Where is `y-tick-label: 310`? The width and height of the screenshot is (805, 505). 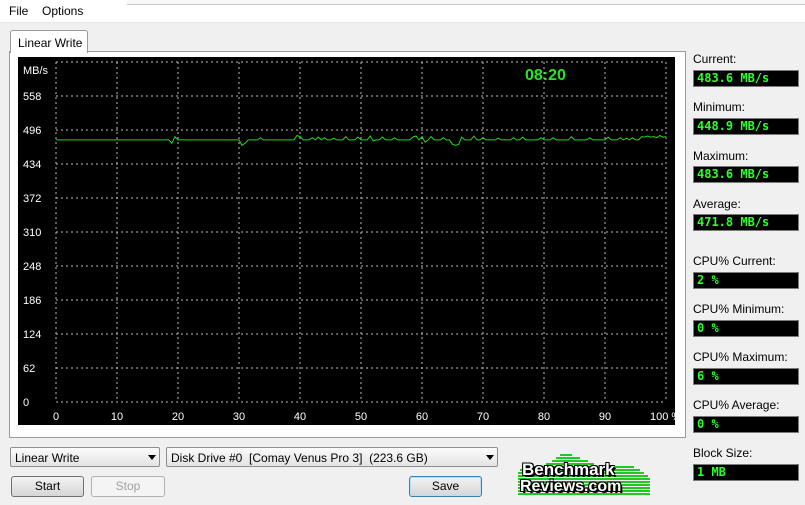
y-tick-label: 310 is located at coordinates (32, 233).